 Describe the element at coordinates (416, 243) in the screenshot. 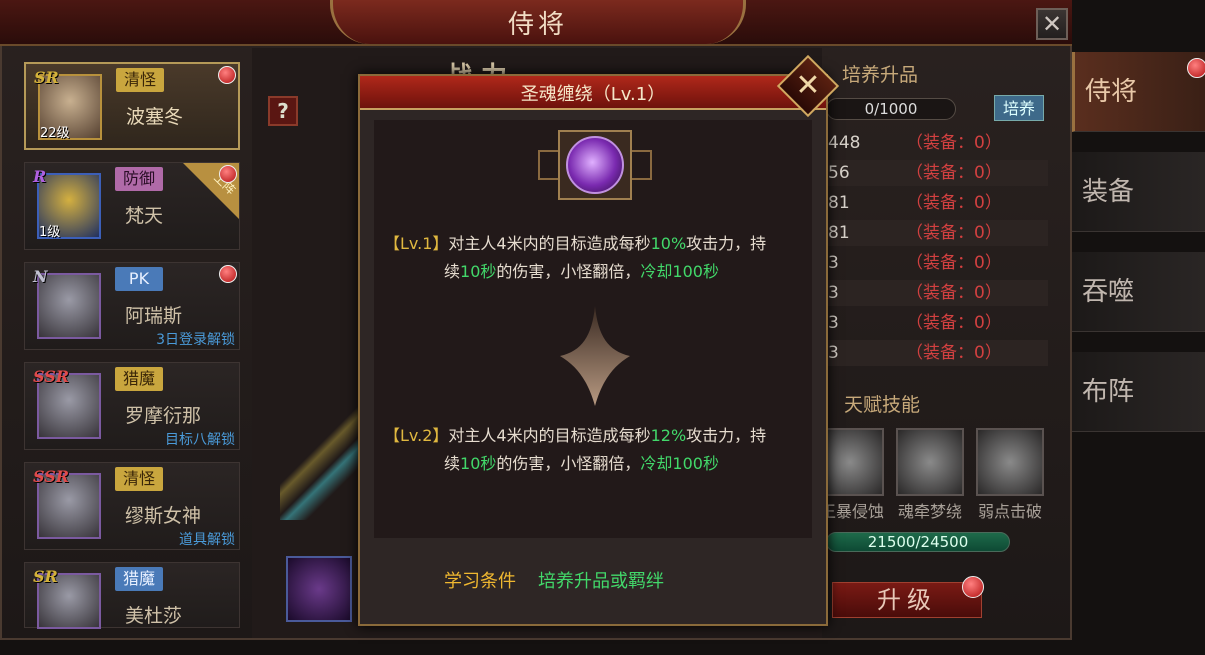

I see `level-tag: 【Lv.1】` at that location.